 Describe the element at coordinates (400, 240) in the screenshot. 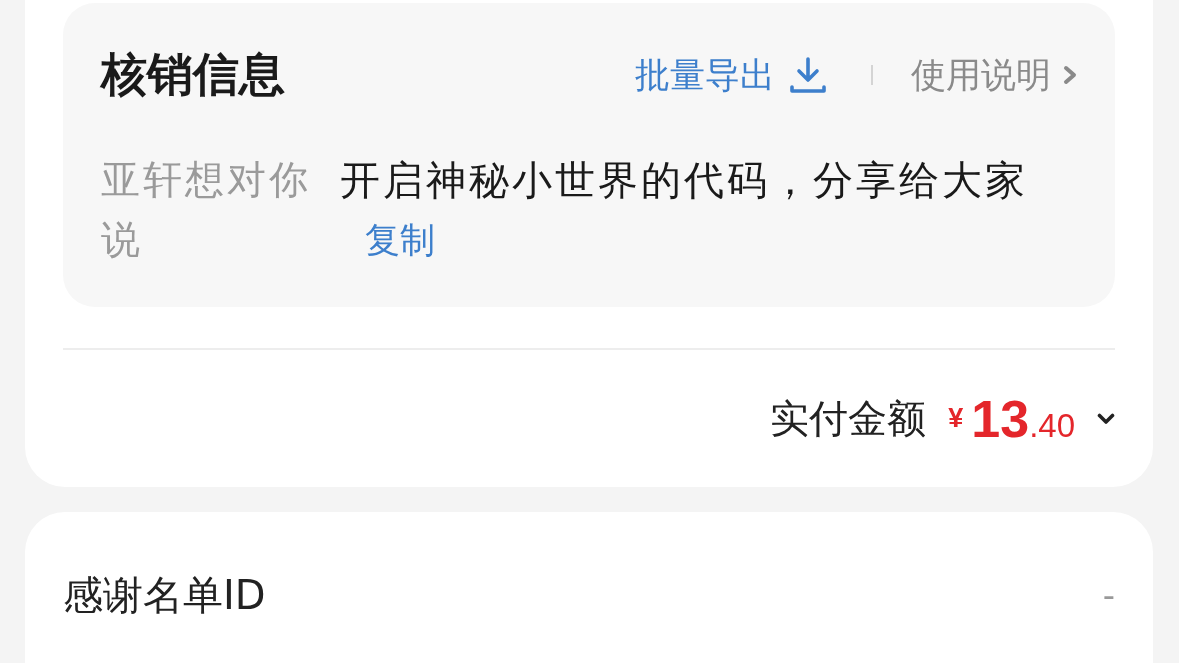

I see `copy-link: 复制` at that location.